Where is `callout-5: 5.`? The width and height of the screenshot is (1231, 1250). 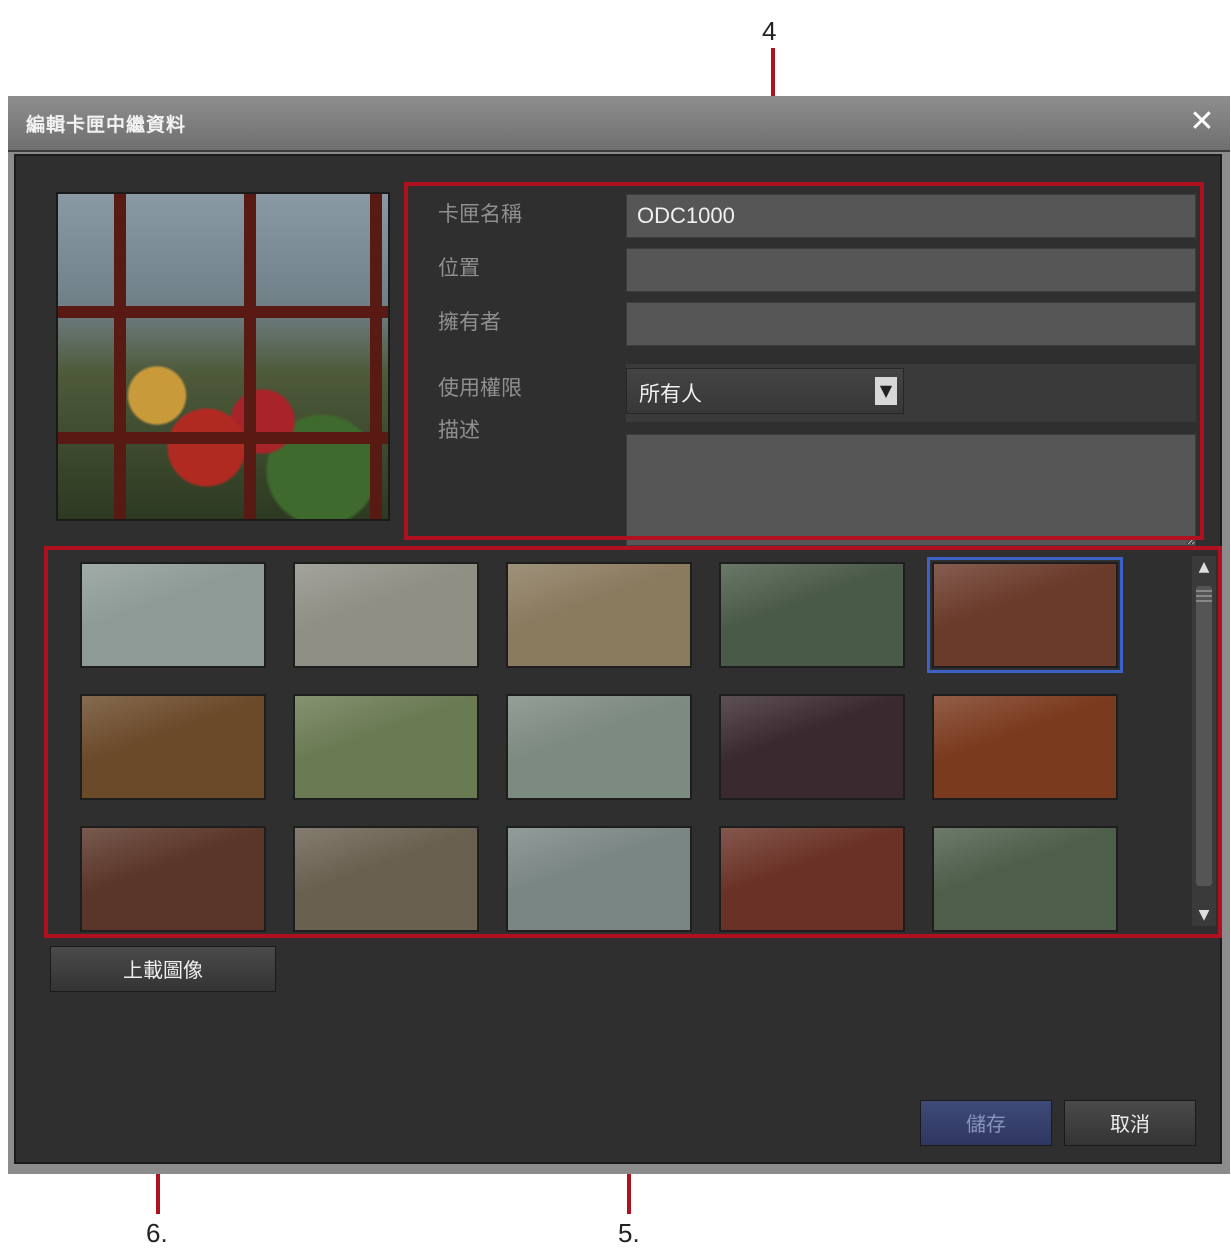
callout-5: 5. is located at coordinates (629, 1233).